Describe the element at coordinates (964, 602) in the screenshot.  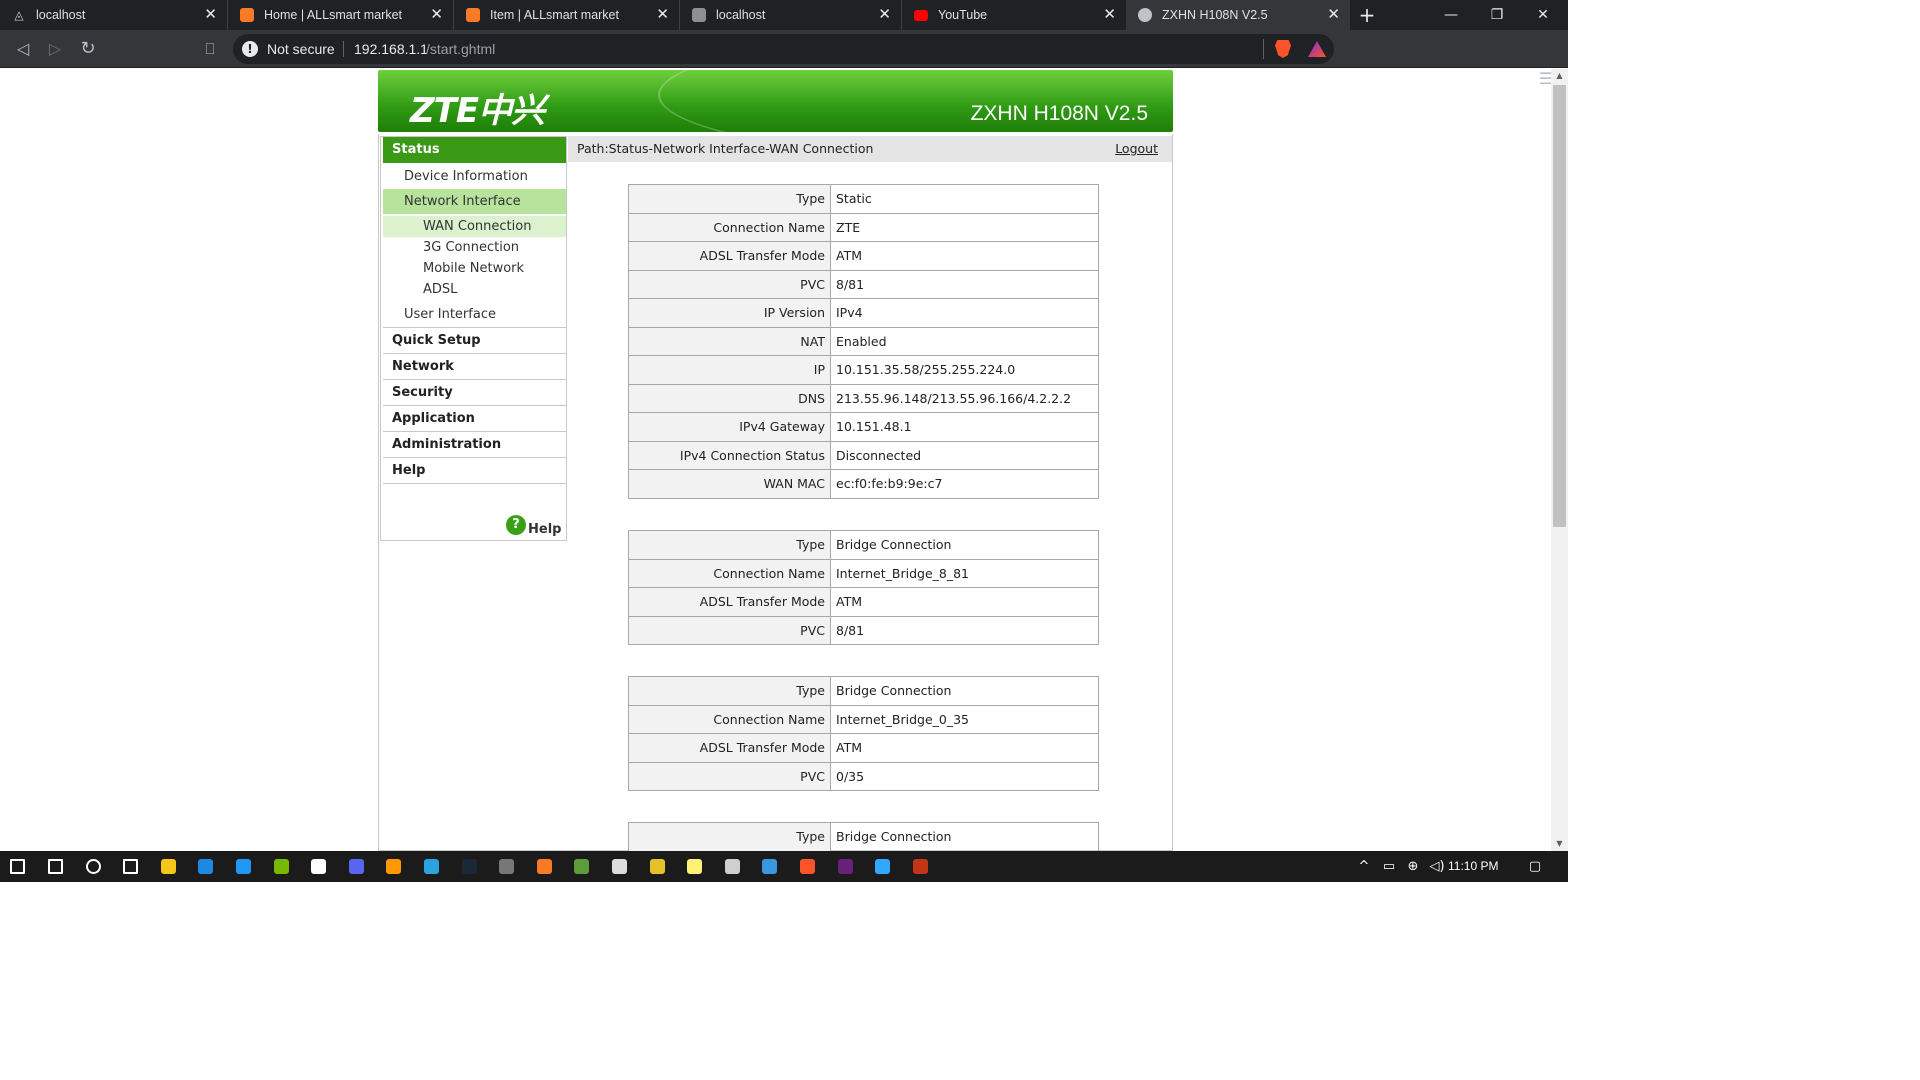
I see `field-value: ATM` at that location.